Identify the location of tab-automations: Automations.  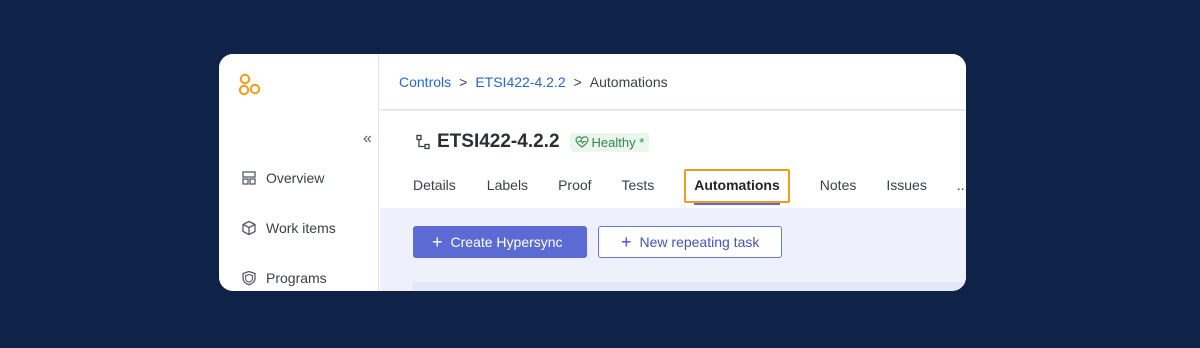
(737, 187).